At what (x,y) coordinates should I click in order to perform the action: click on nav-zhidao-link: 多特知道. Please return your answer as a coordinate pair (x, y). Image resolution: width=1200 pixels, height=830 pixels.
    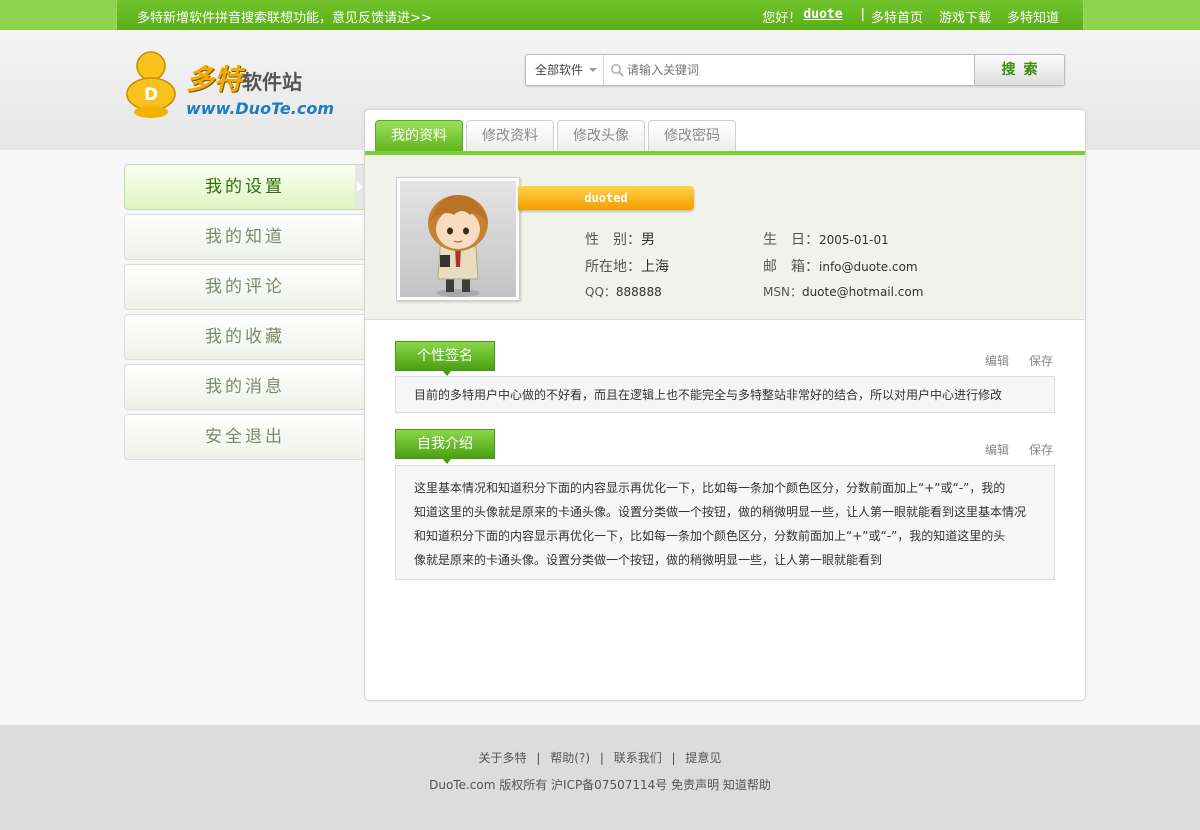
    Looking at the image, I should click on (1033, 16).